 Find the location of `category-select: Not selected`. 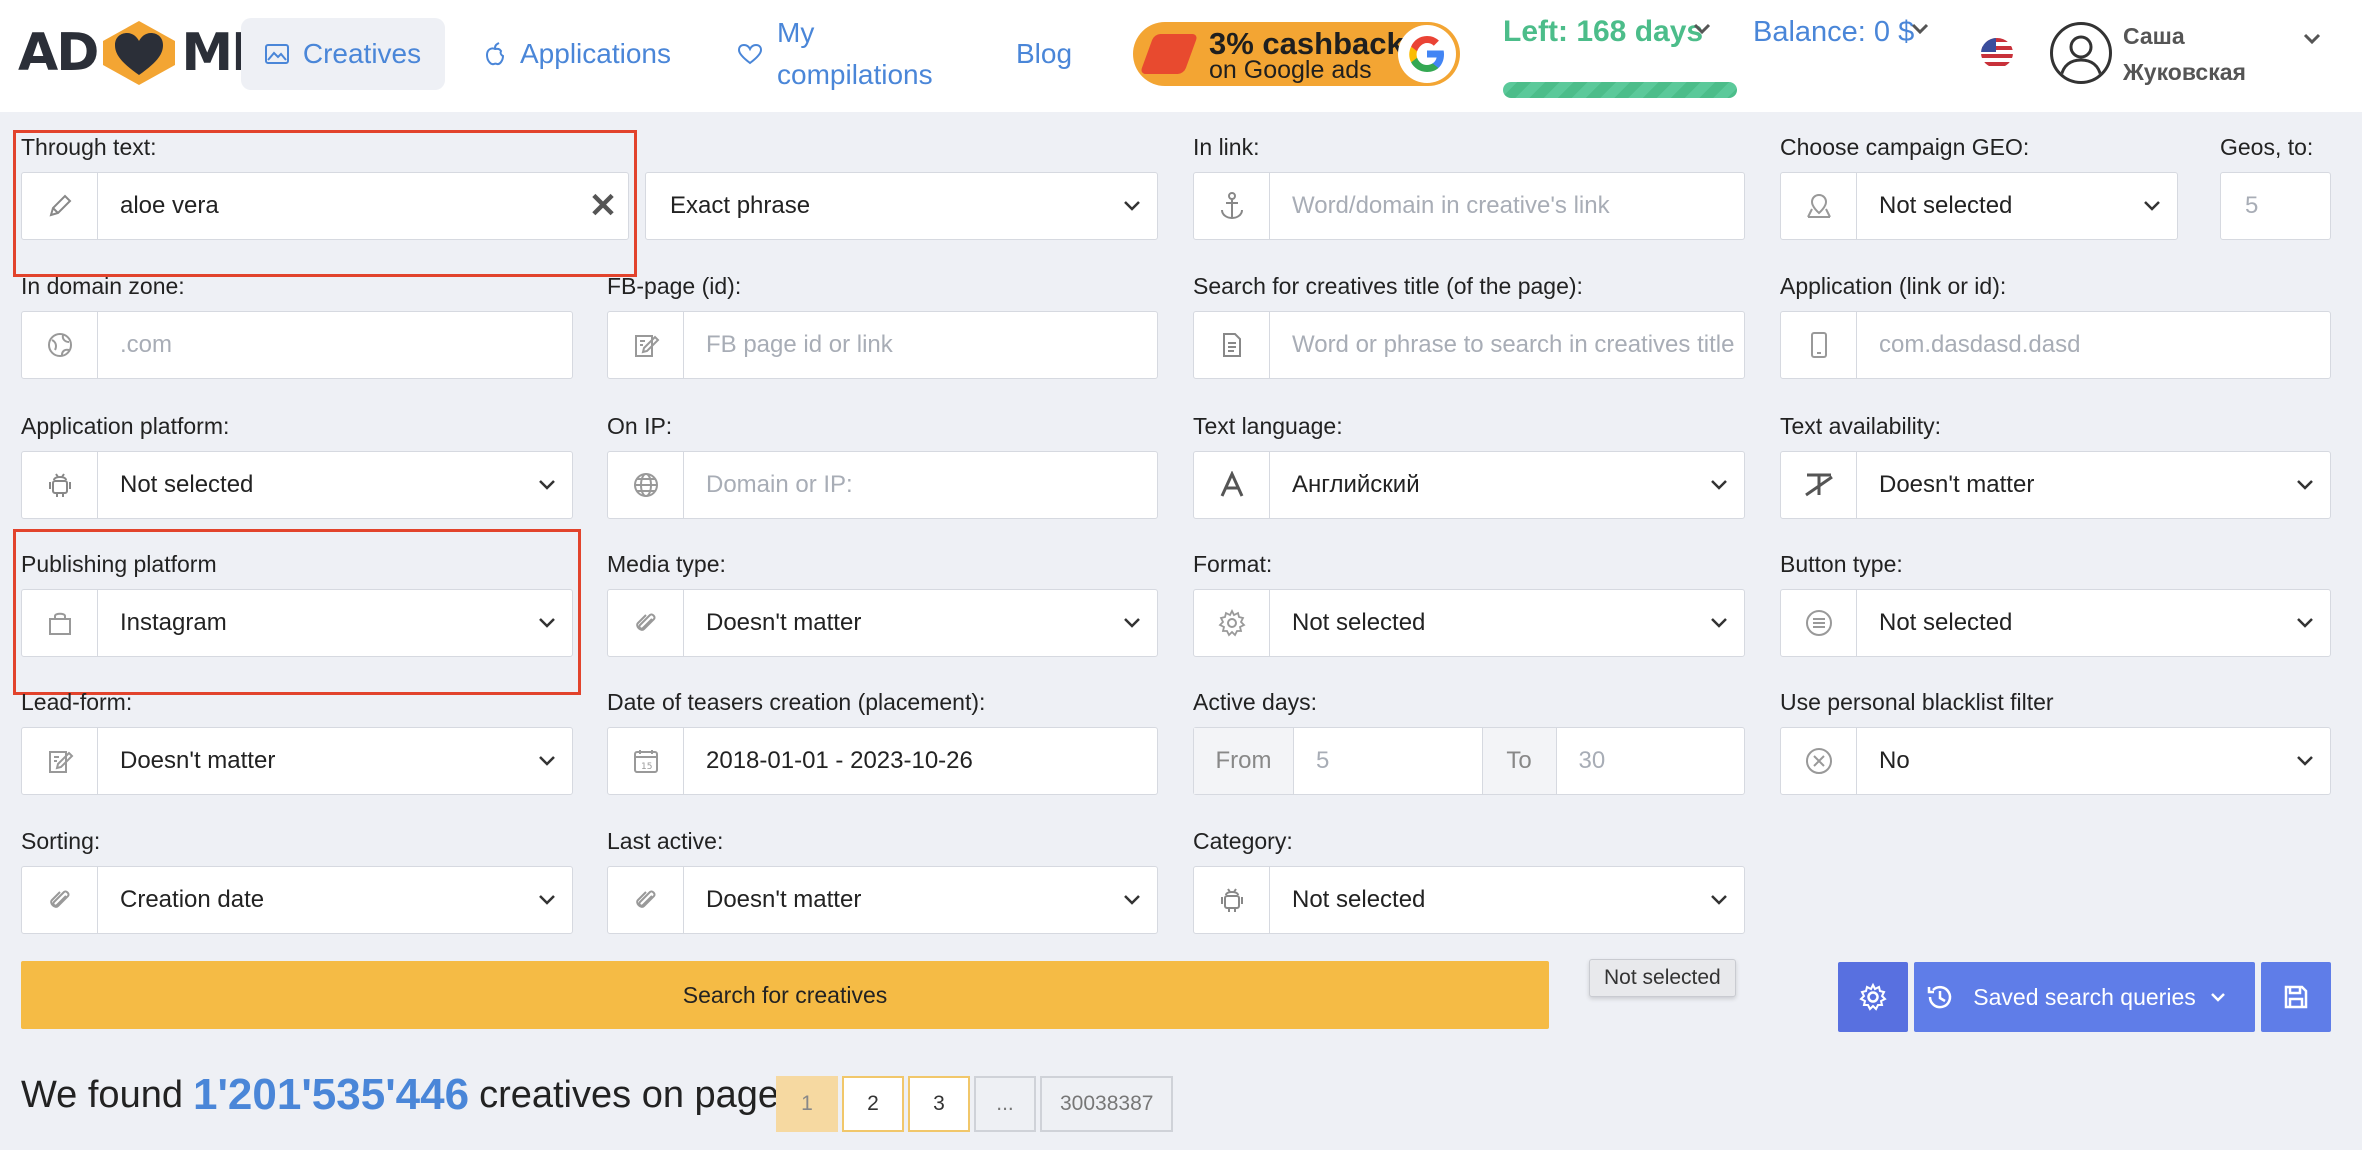

category-select: Not selected is located at coordinates (1469, 900).